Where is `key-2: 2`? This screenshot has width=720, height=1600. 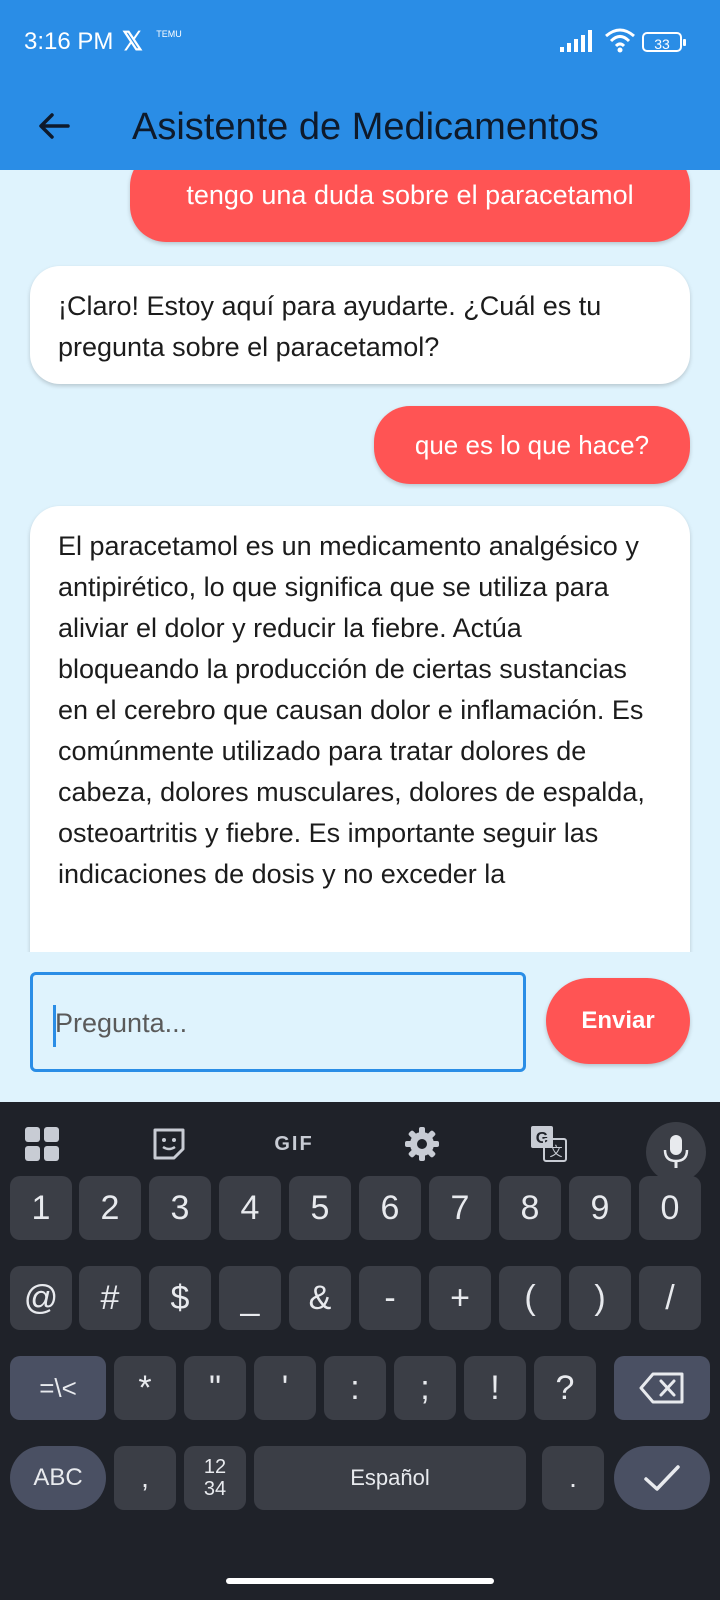 key-2: 2 is located at coordinates (110, 1208).